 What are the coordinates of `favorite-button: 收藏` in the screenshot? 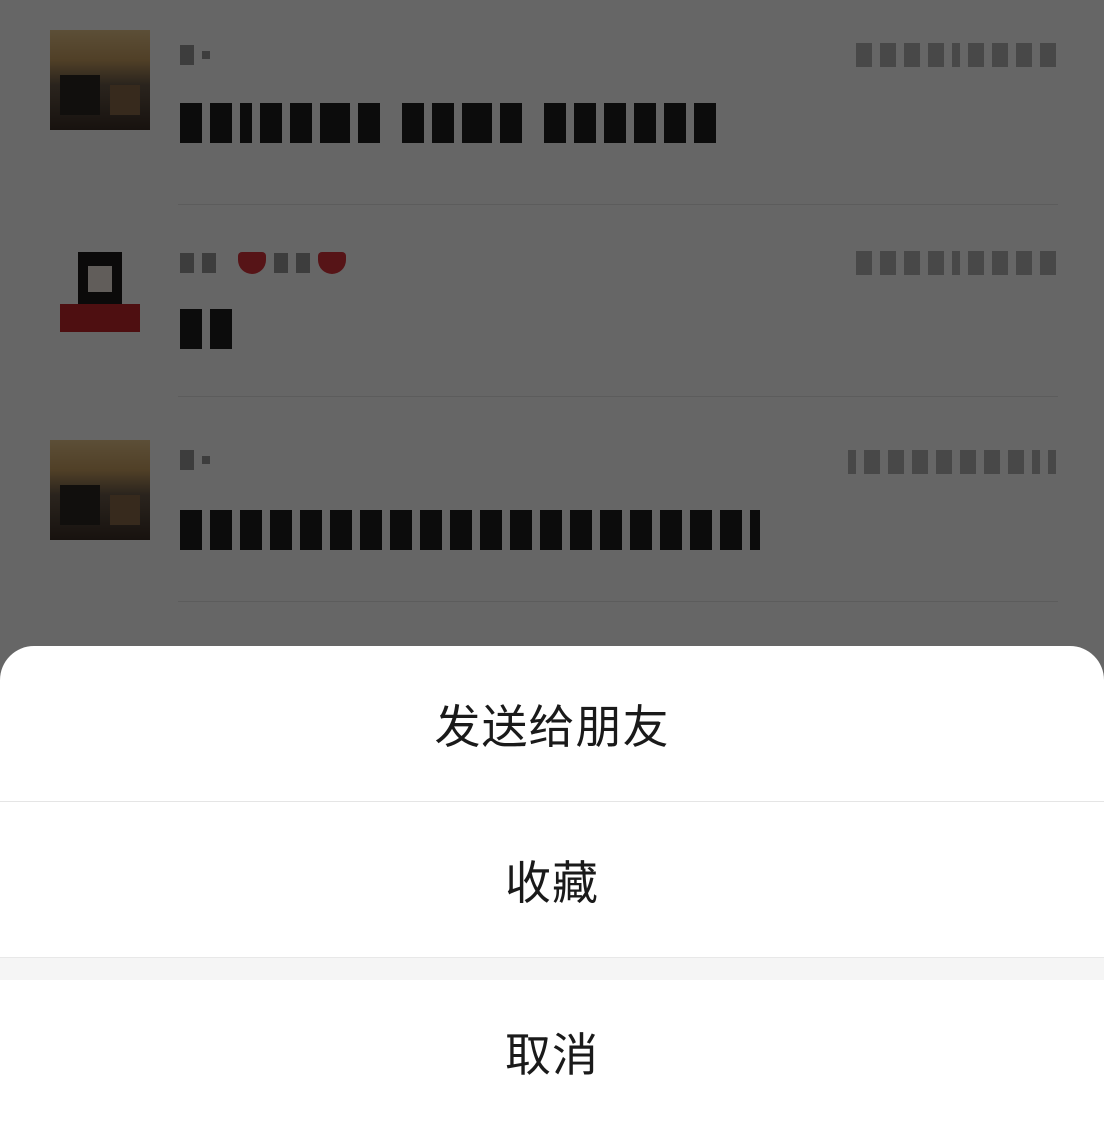 It's located at (552, 879).